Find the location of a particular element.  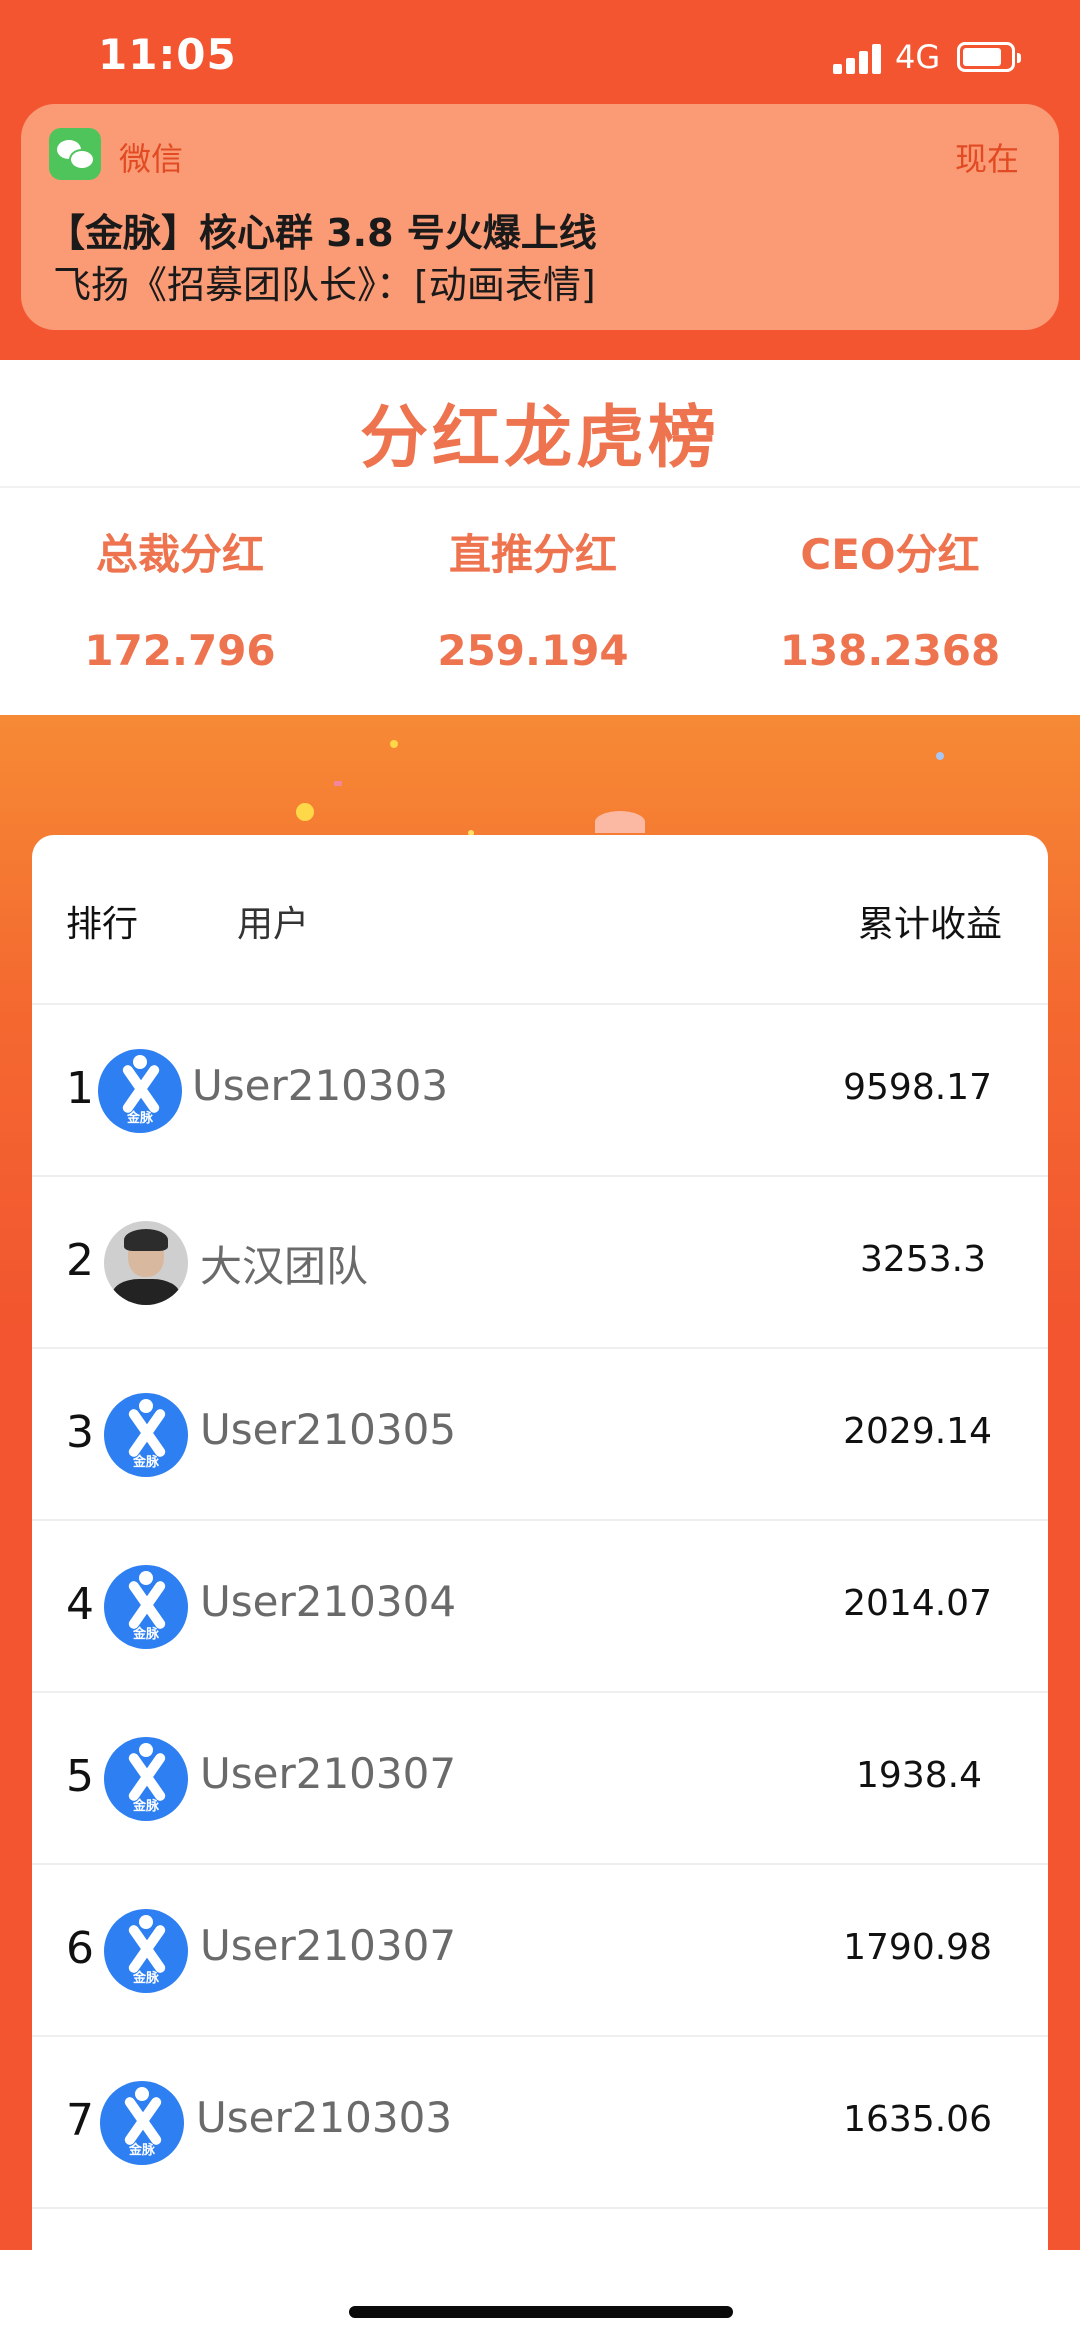

row-total-earnings: 3253.3 is located at coordinates (923, 1259).